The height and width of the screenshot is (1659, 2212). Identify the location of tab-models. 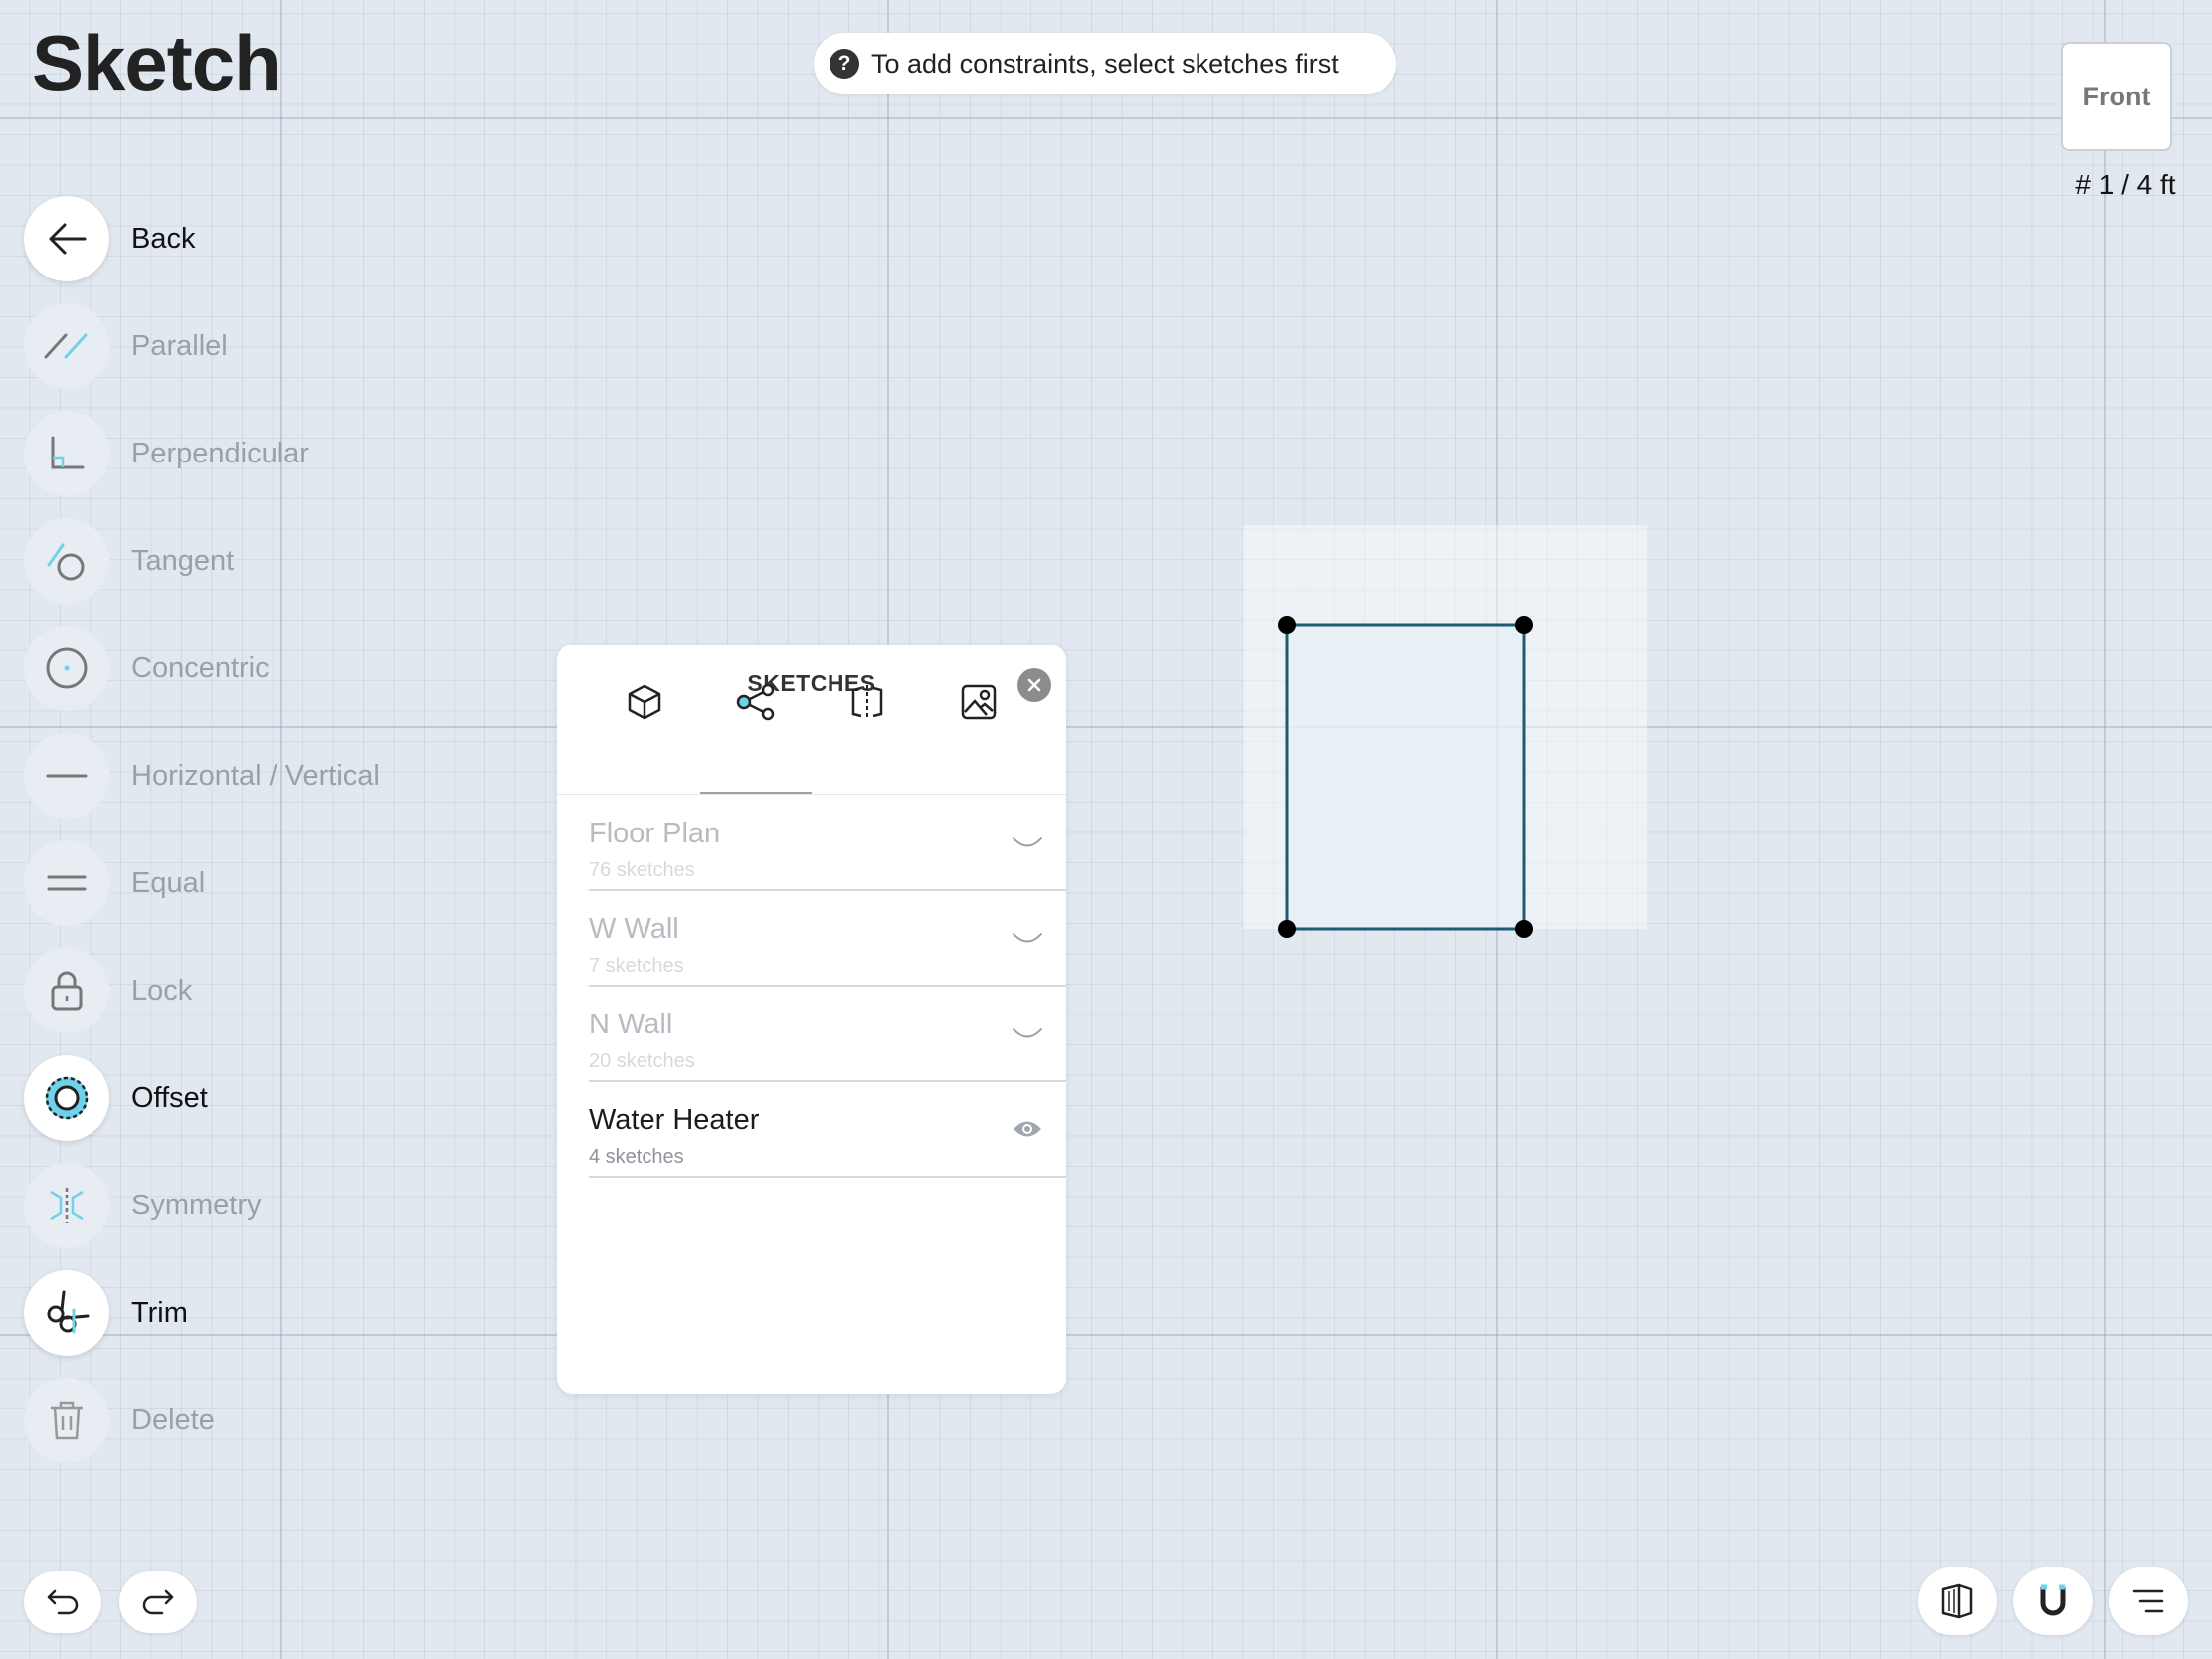
(644, 702).